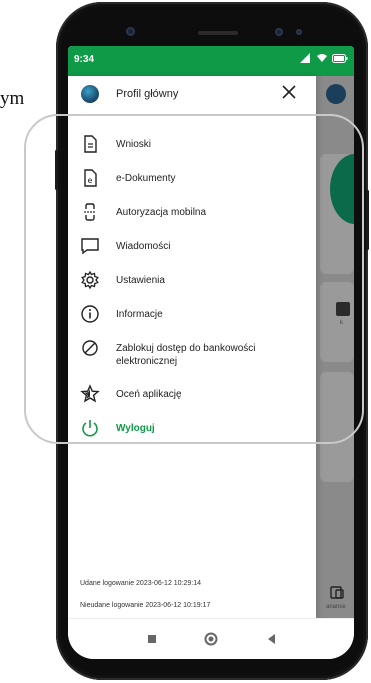  I want to click on menu-label: Wiadomości, so click(143, 246).